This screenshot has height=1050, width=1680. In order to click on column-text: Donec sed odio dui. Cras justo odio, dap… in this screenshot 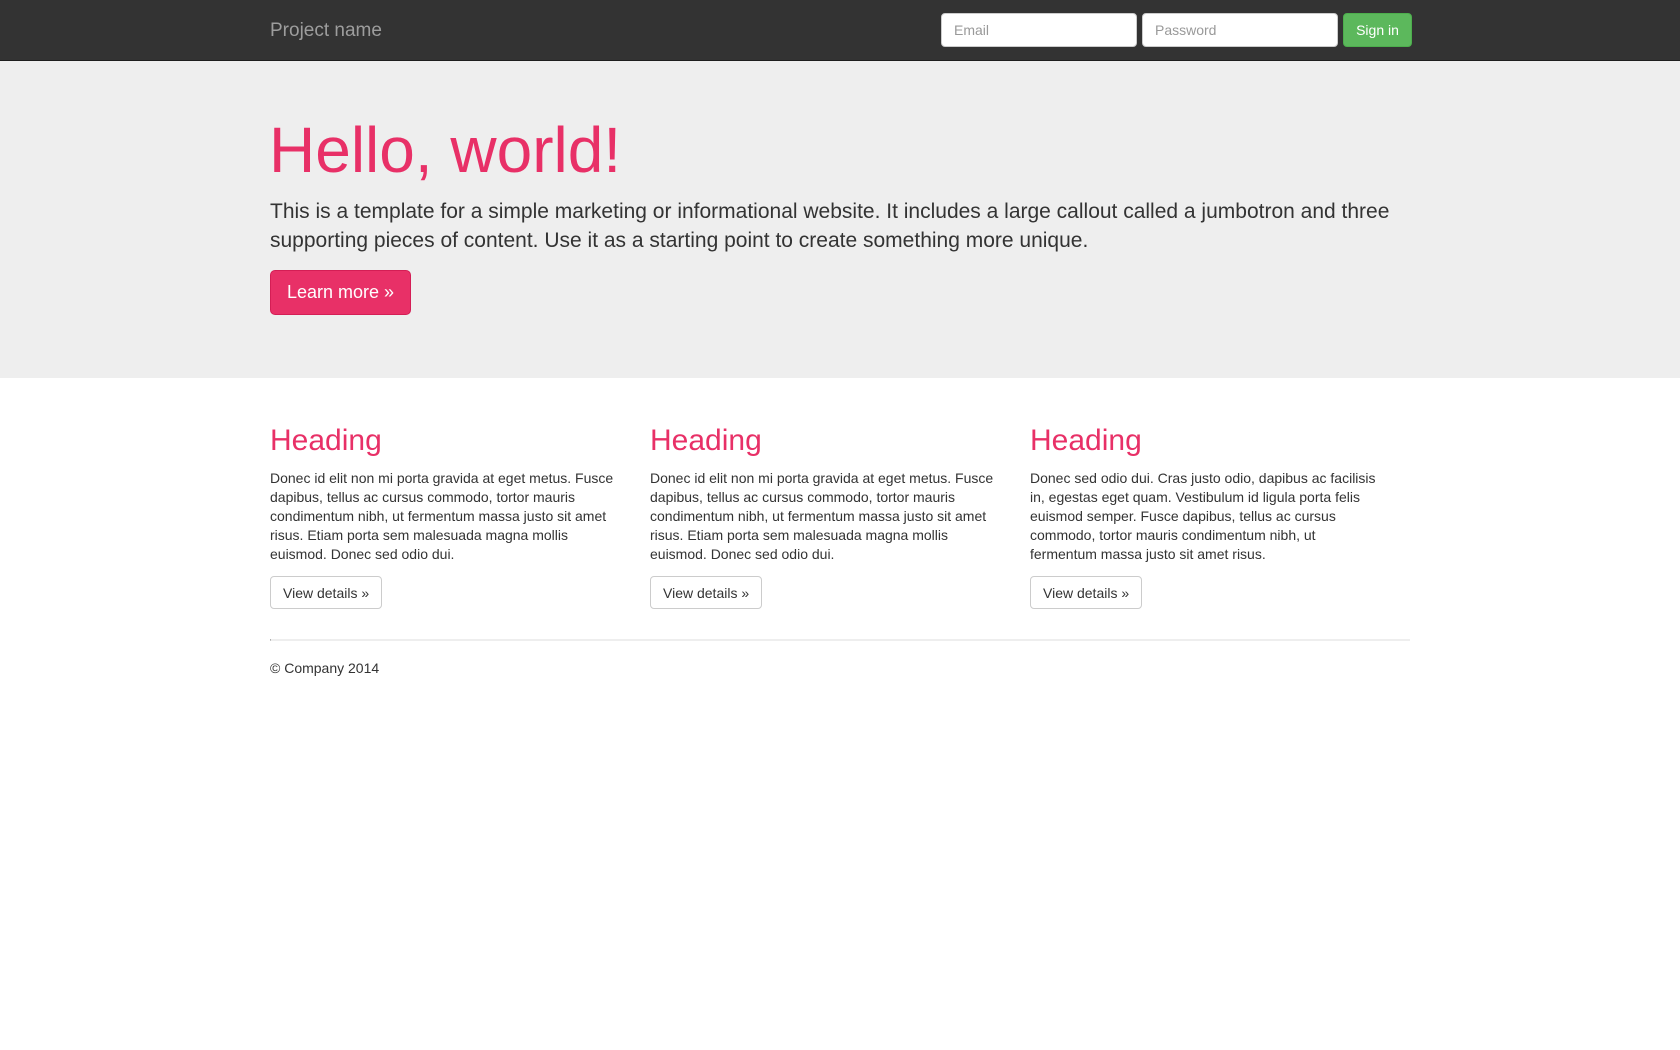, I will do `click(1203, 516)`.